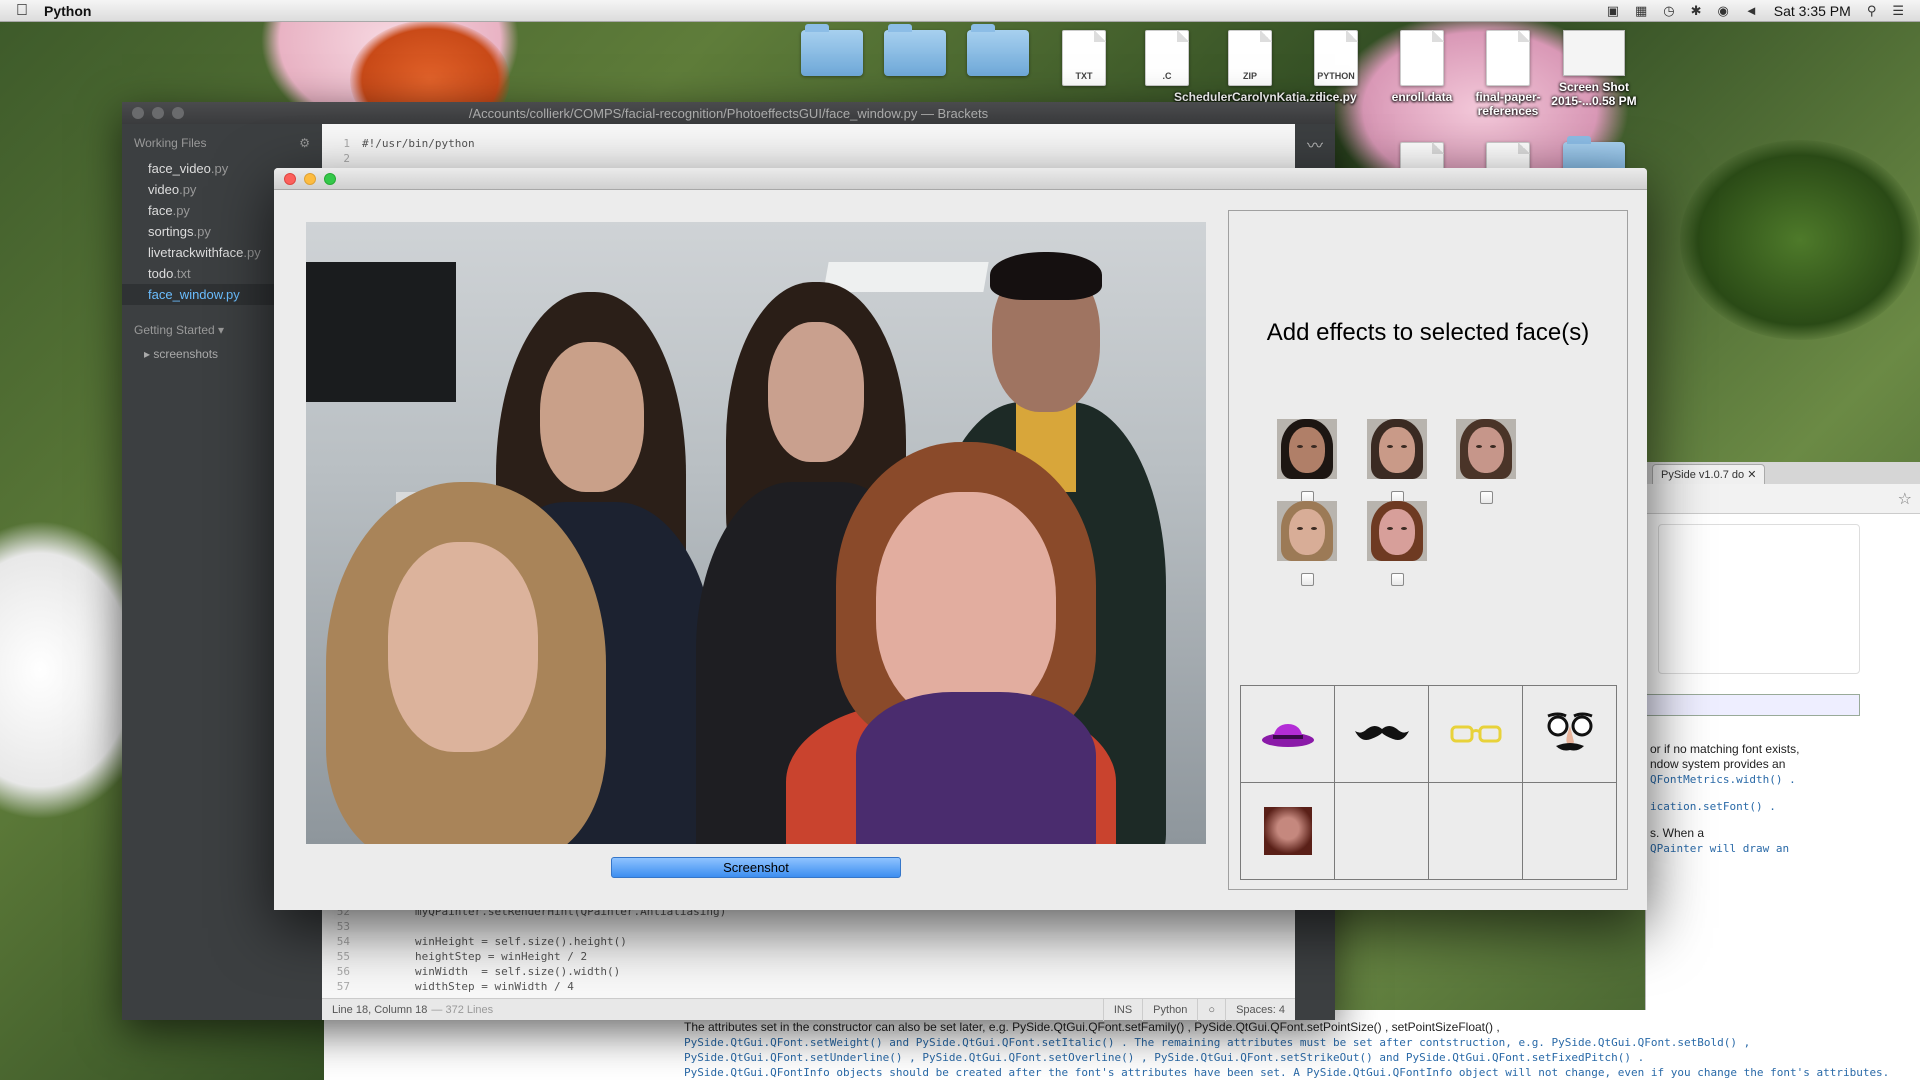 This screenshot has height=1080, width=1920. What do you see at coordinates (1723, 11) in the screenshot?
I see `wifi-icon: ◉` at bounding box center [1723, 11].